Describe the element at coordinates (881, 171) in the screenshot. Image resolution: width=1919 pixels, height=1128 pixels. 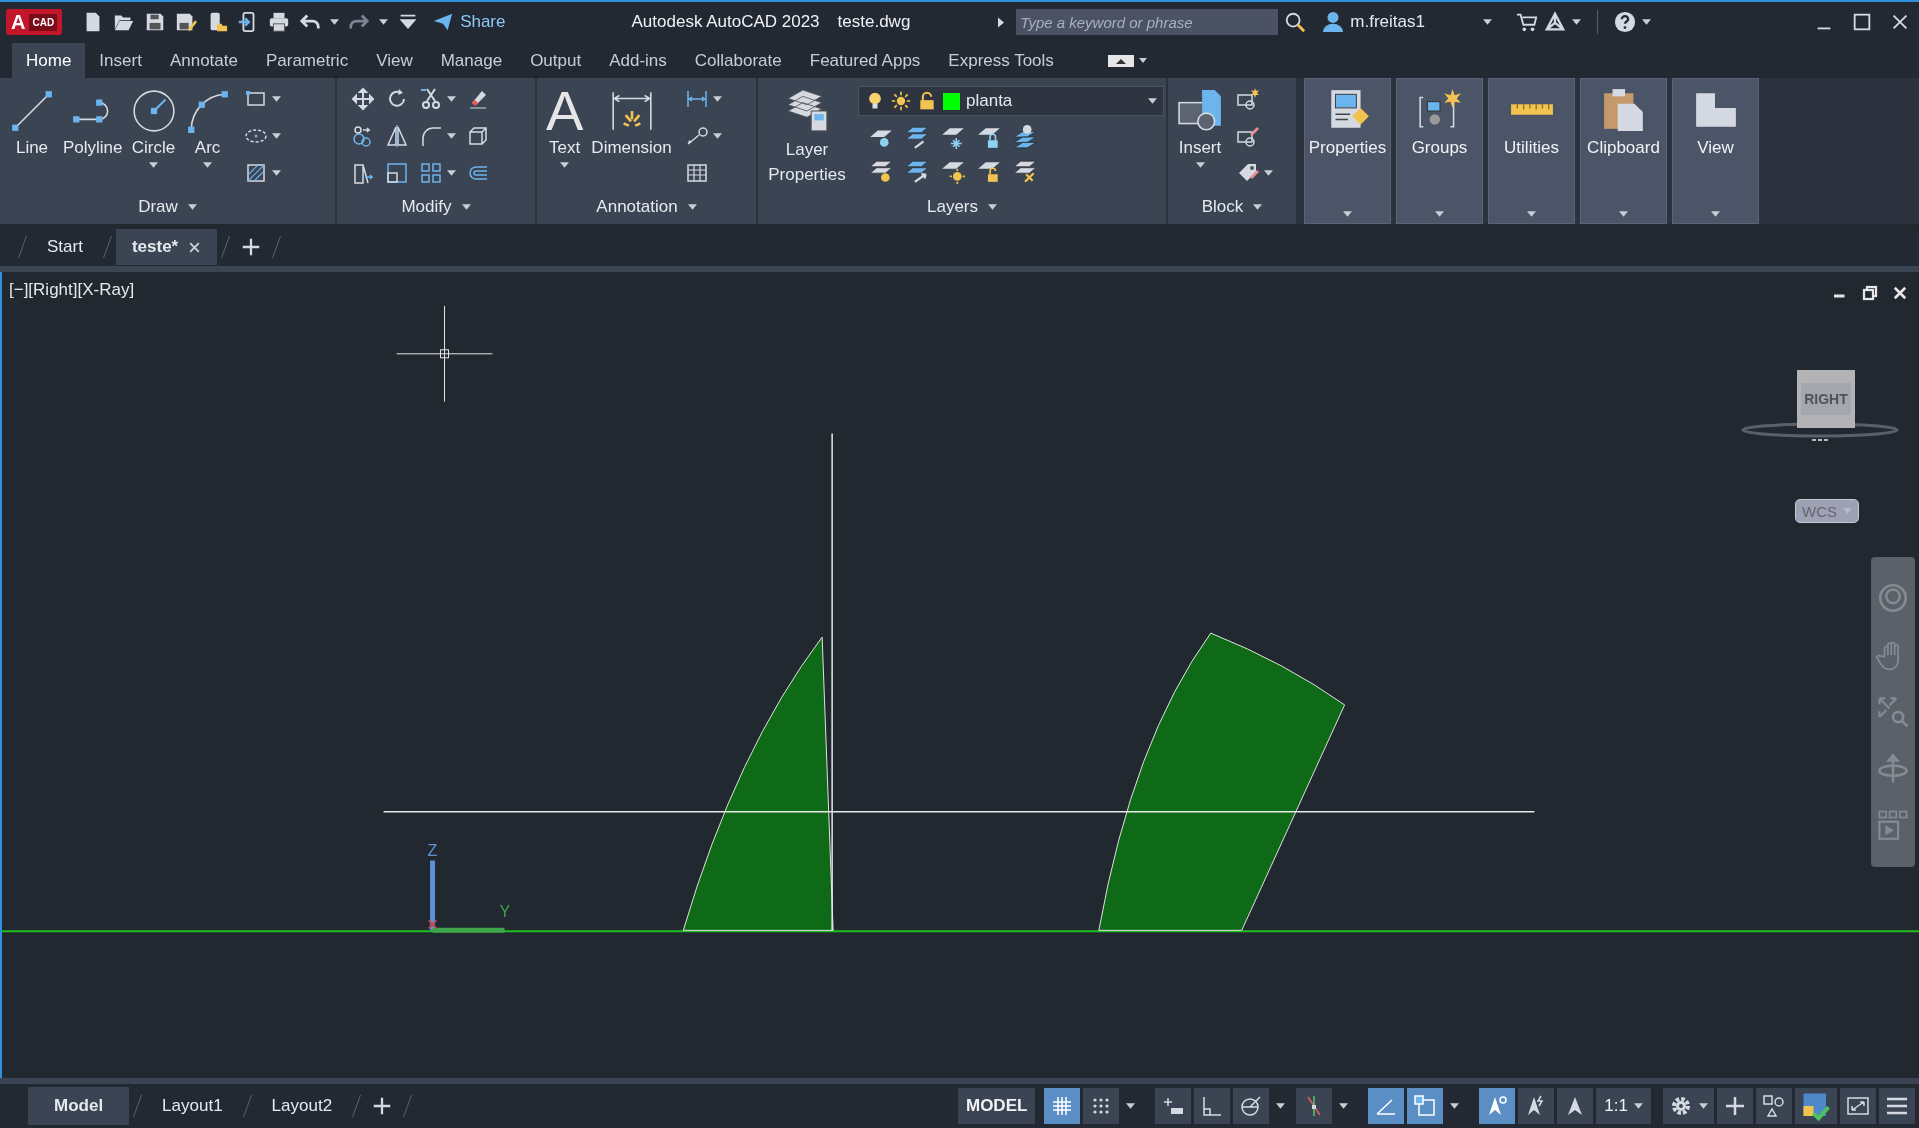
I see `layer-on-icon` at that location.